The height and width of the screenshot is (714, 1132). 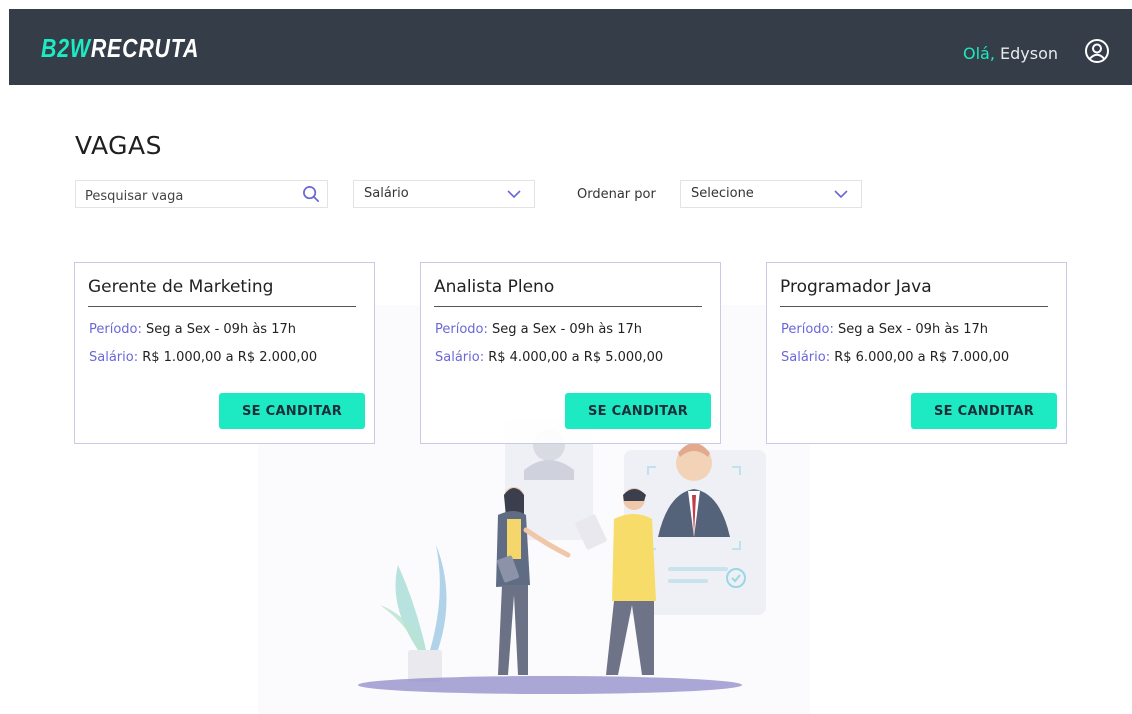 What do you see at coordinates (119, 145) in the screenshot?
I see `page-title: VAGAS` at bounding box center [119, 145].